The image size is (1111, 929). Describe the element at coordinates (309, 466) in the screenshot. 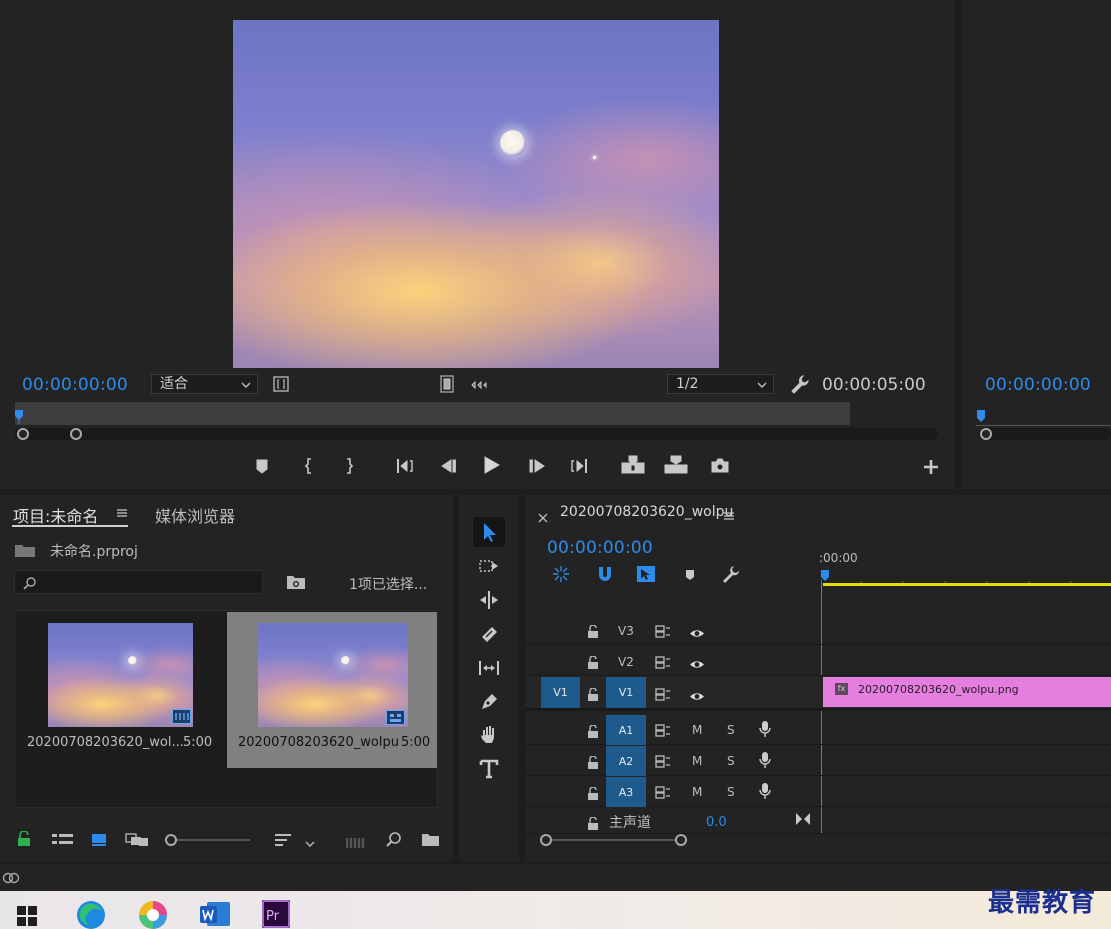

I see `mark-in-icon` at that location.